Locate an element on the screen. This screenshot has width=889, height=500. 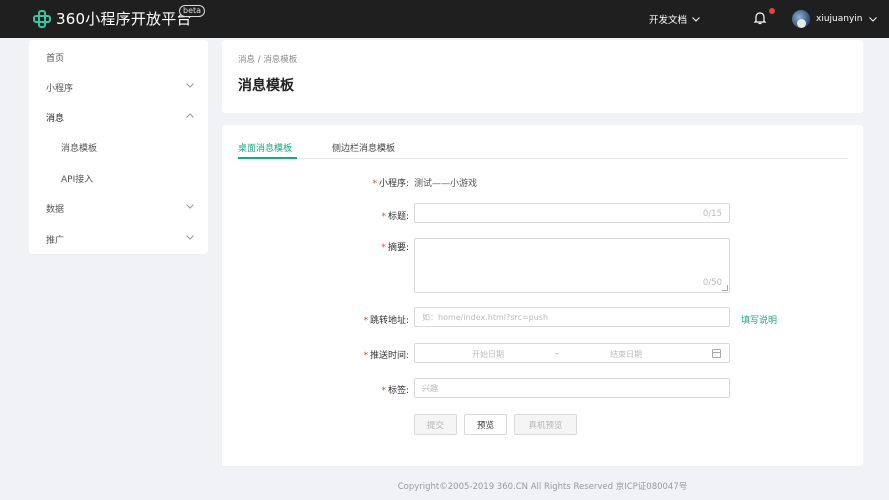
tab-bar: 桌面消息模板 侧边栏消息模板 is located at coordinates (543, 149).